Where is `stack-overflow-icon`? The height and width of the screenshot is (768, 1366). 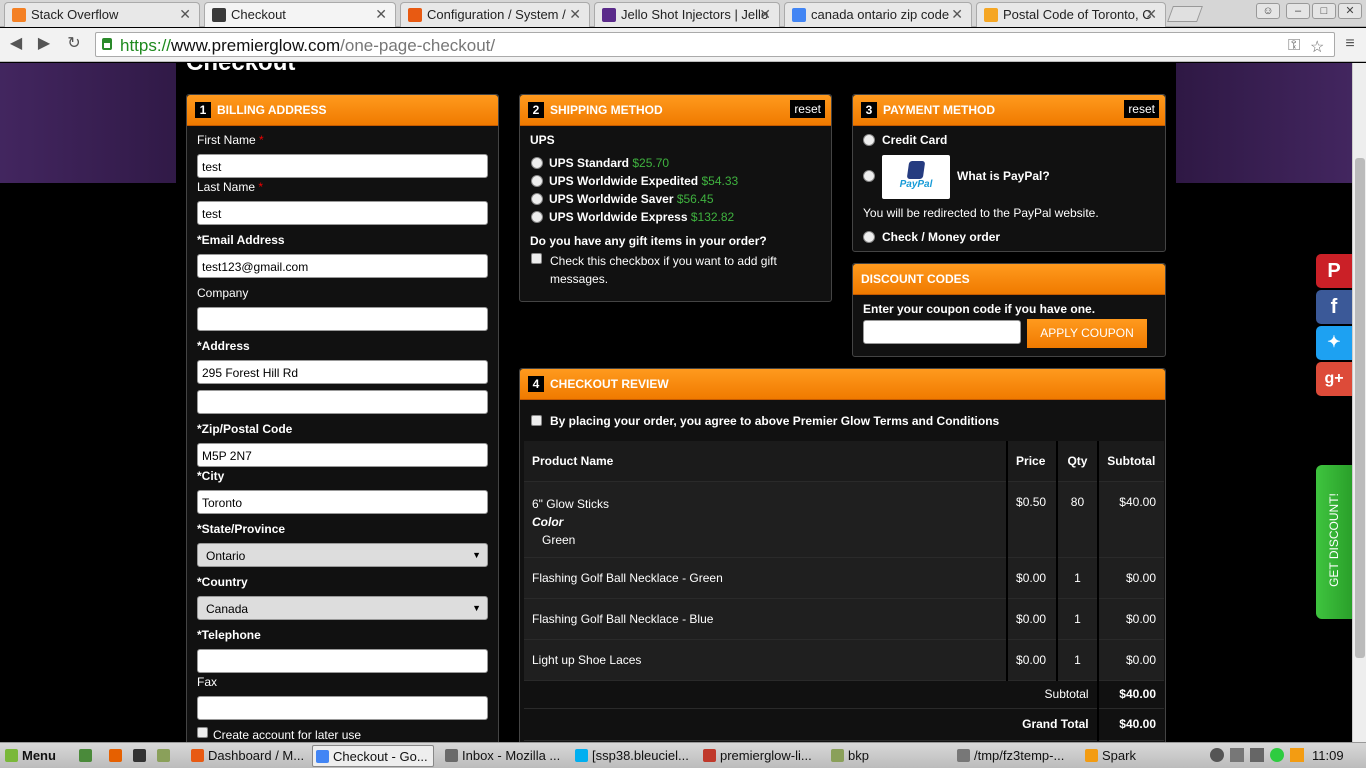 stack-overflow-icon is located at coordinates (19, 15).